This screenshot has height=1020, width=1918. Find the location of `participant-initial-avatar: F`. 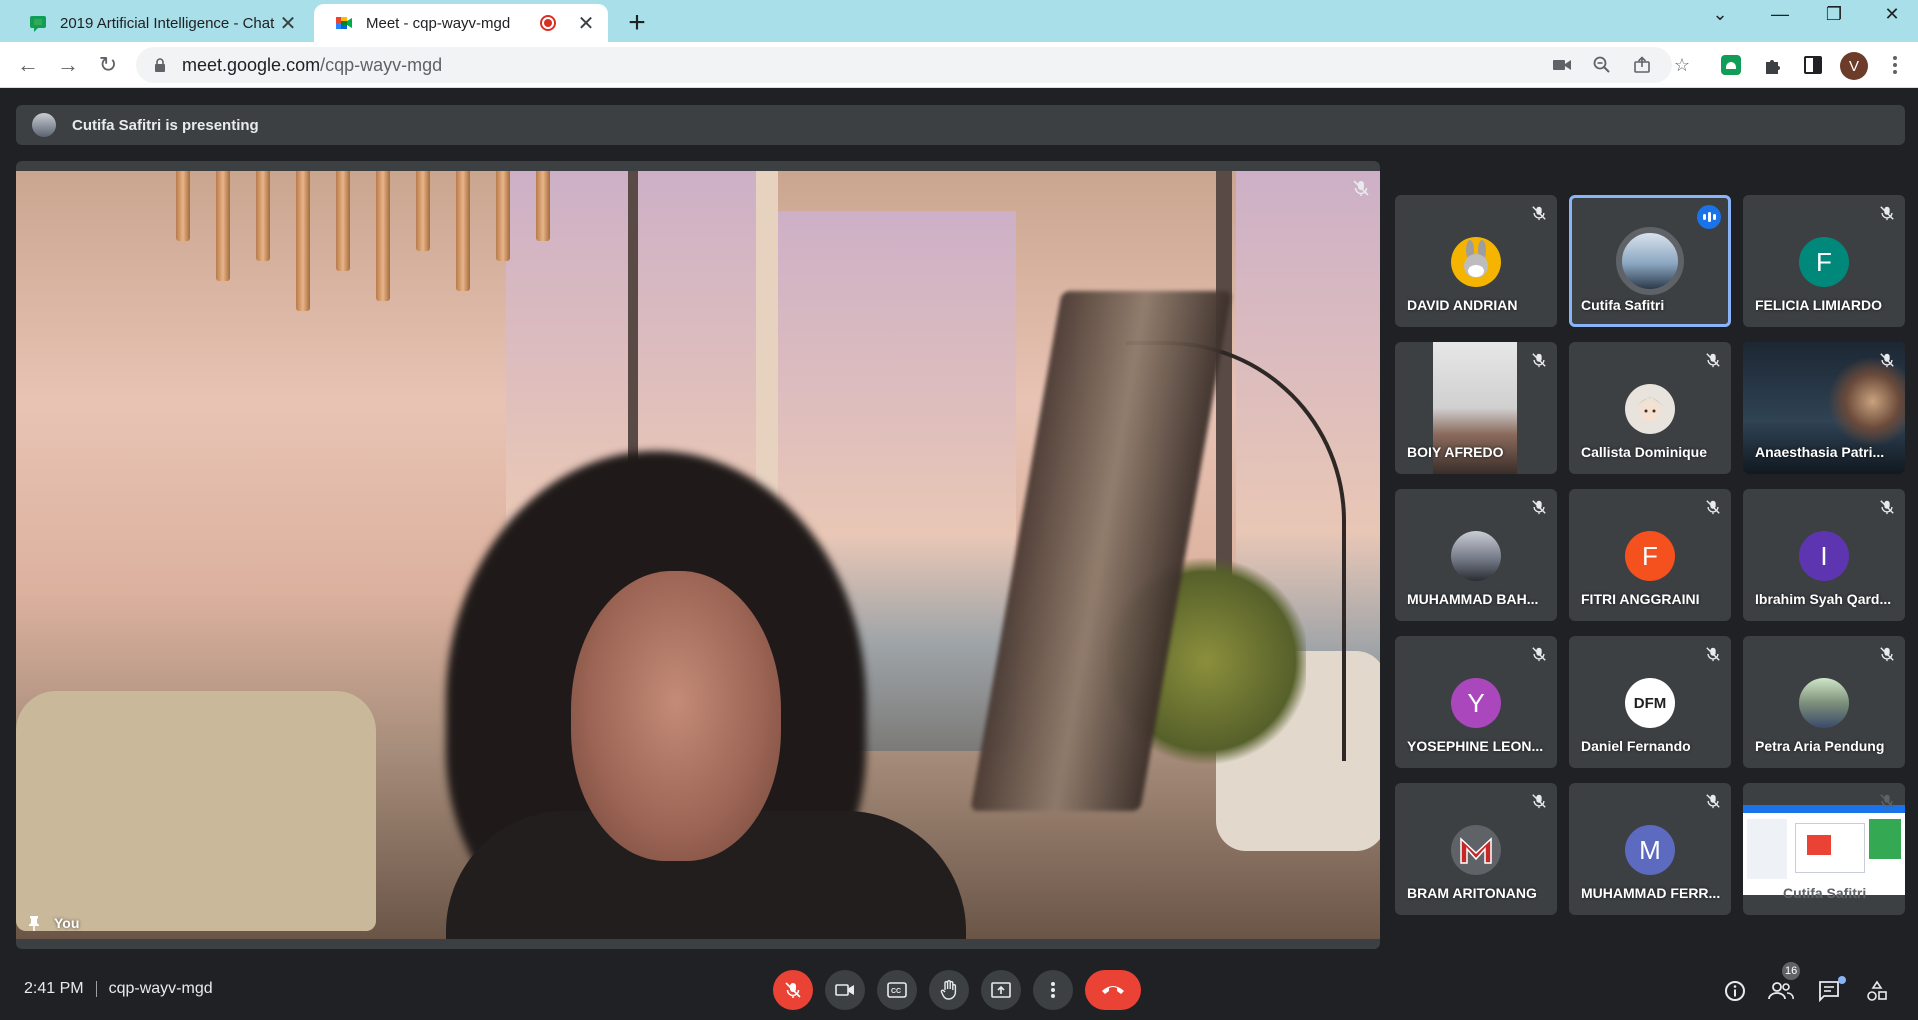

participant-initial-avatar: F is located at coordinates (1650, 556).